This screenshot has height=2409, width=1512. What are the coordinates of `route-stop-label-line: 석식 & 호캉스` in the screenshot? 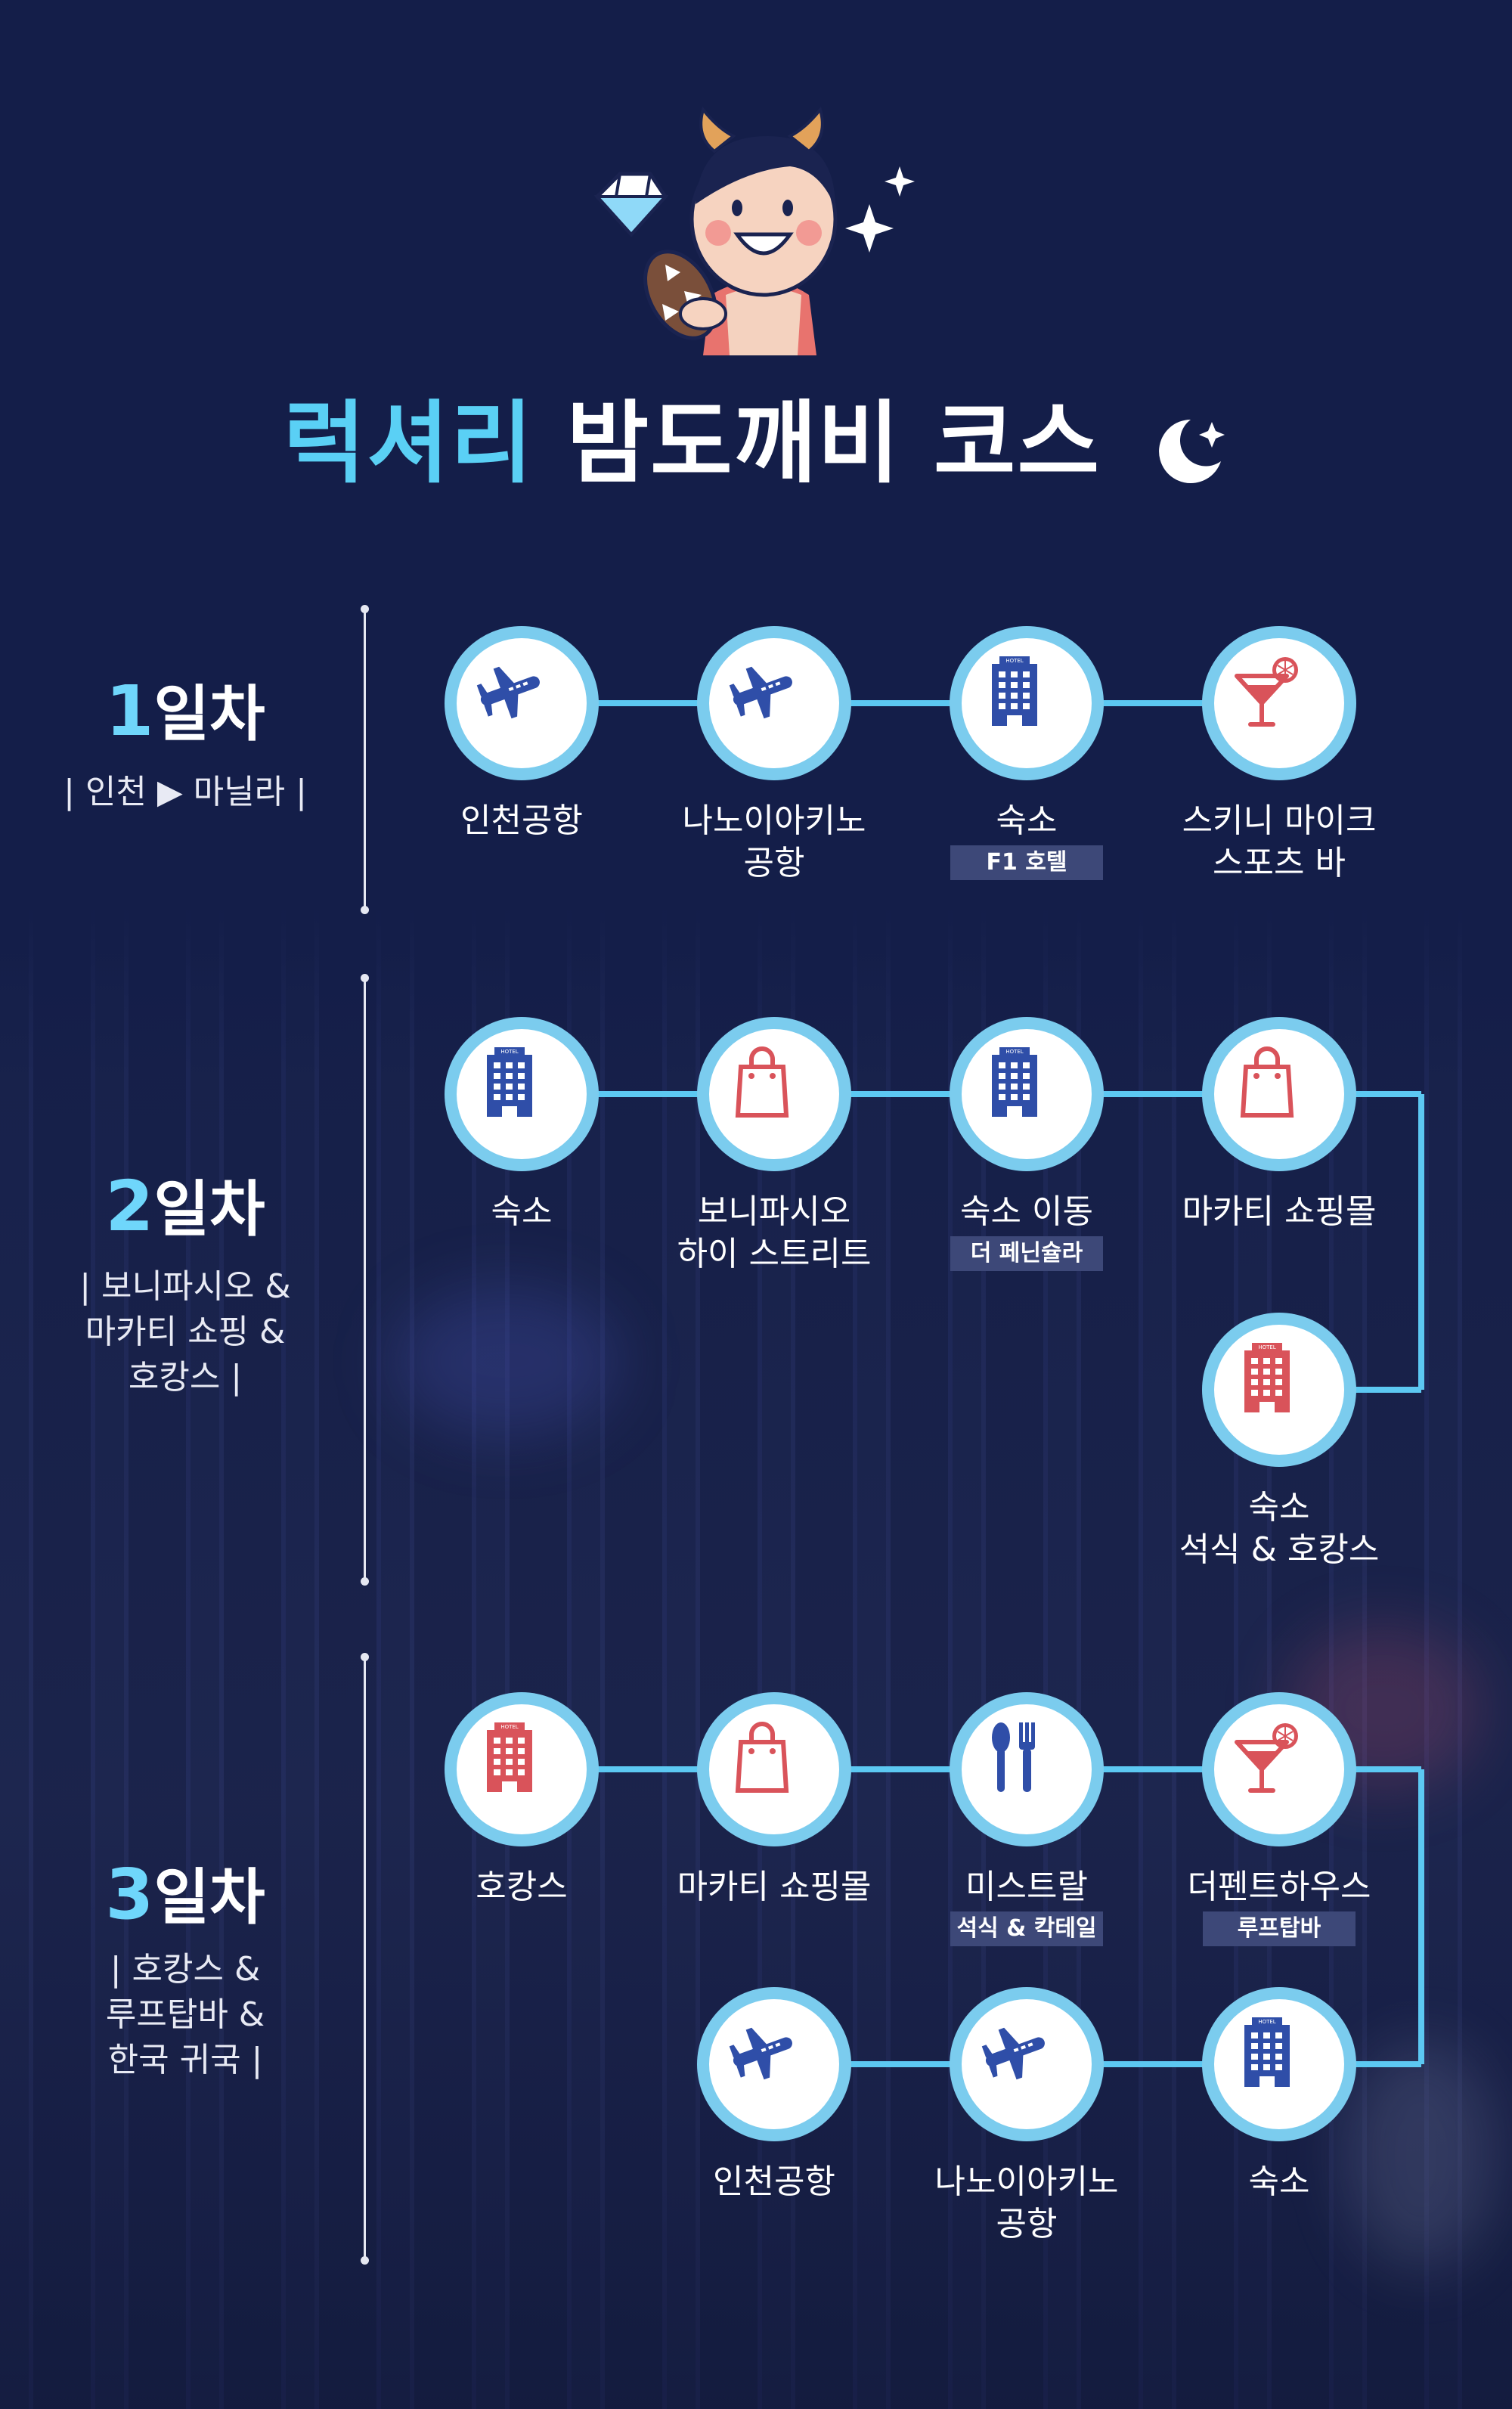 It's located at (1279, 1549).